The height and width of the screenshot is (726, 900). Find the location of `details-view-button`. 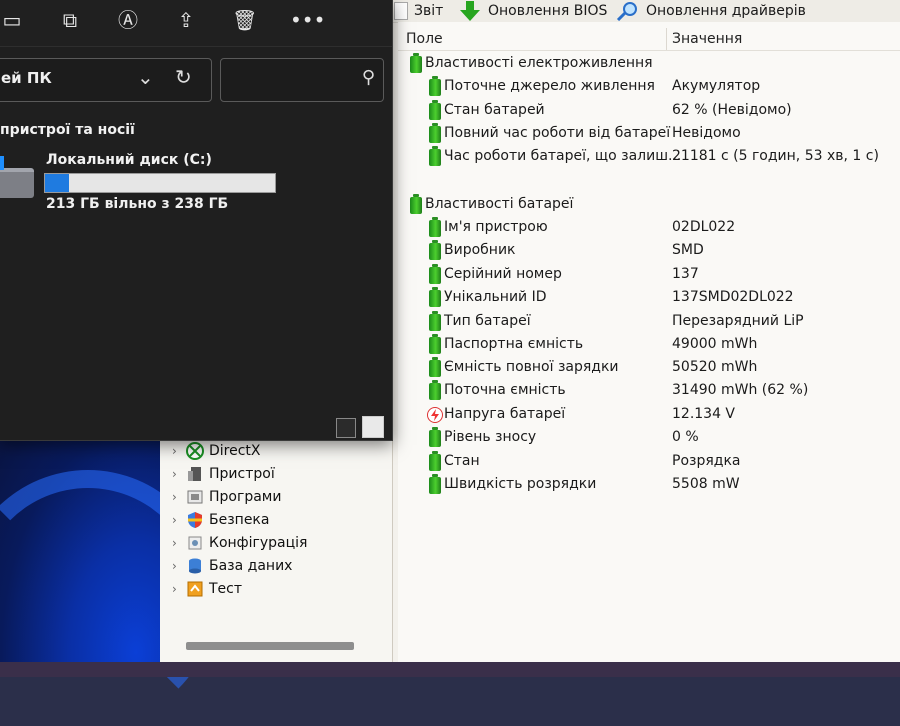

details-view-button is located at coordinates (346, 428).